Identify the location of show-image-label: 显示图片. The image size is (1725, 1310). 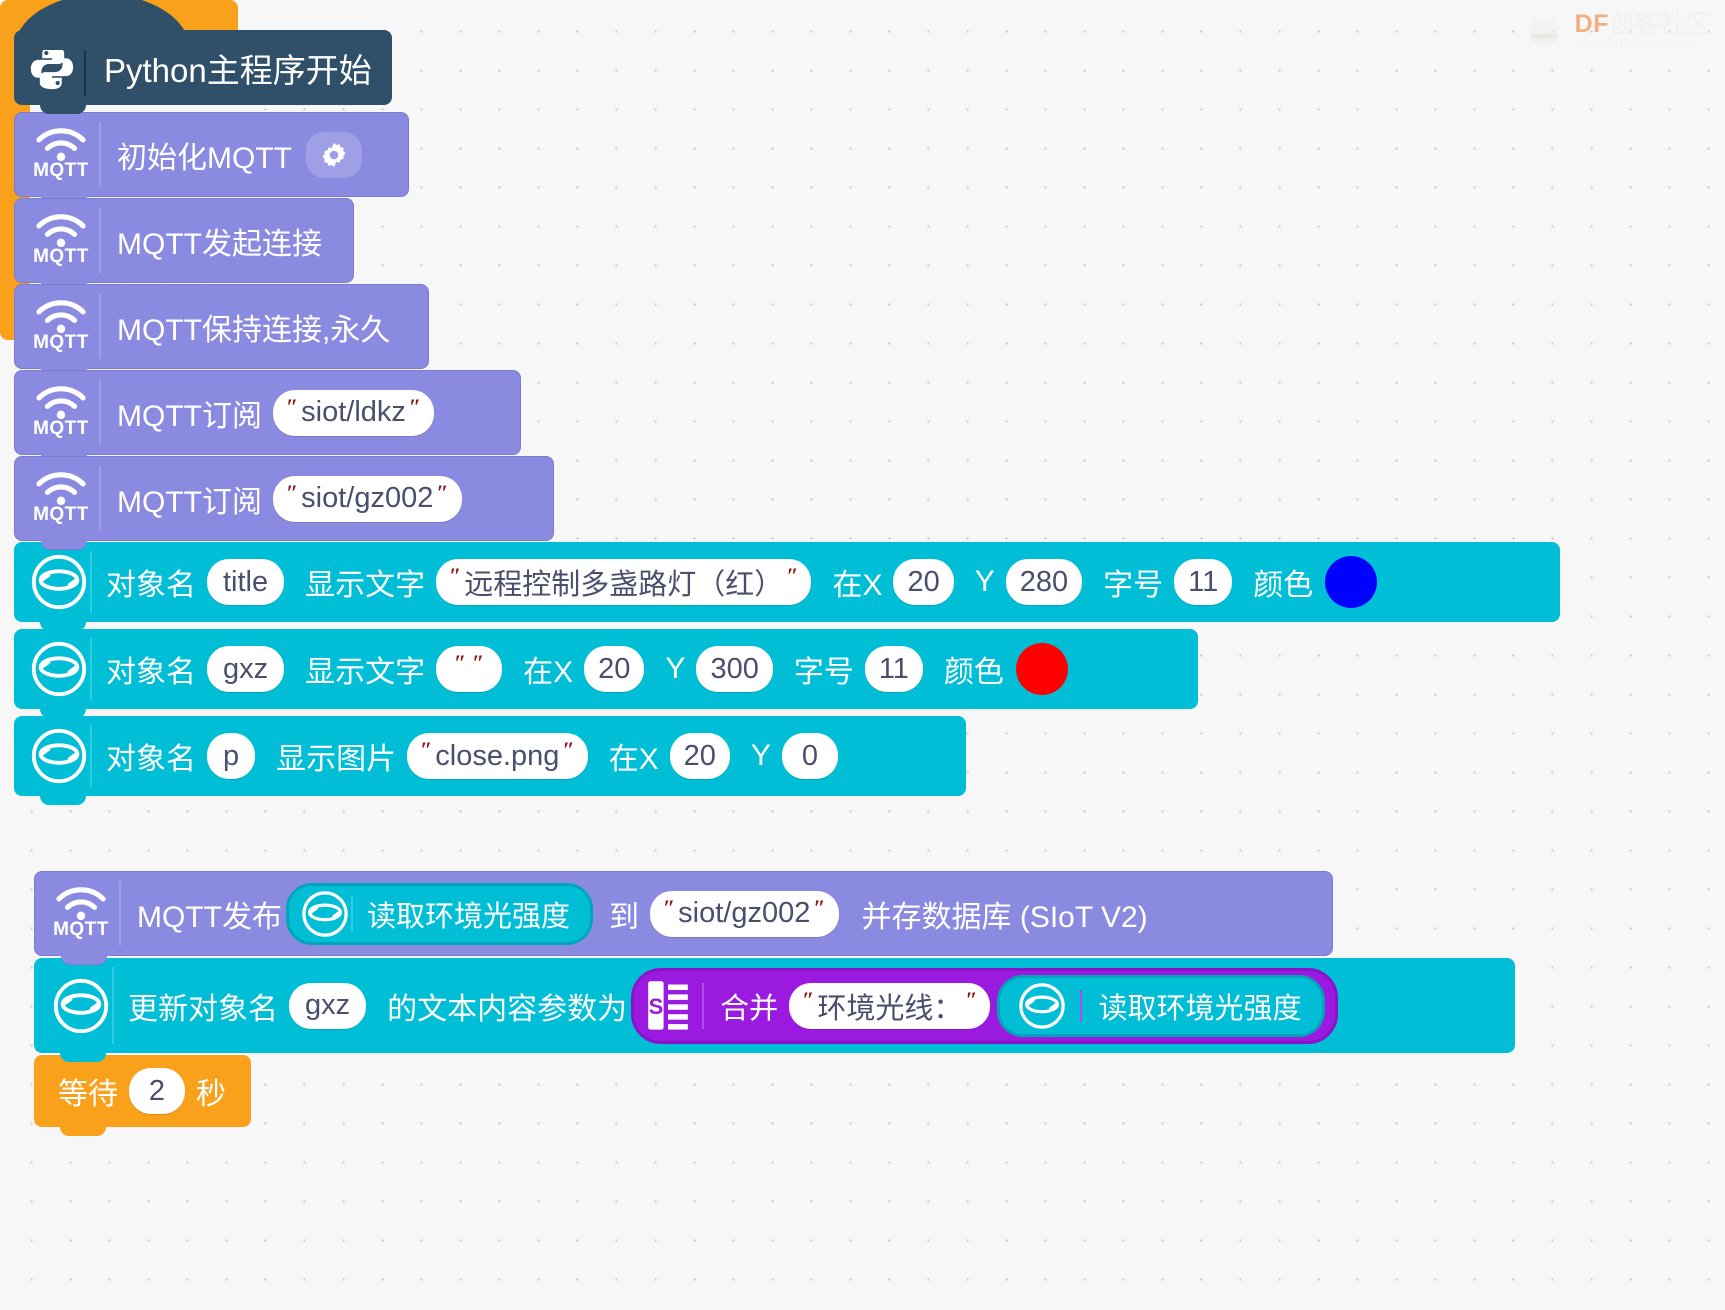
(336, 759).